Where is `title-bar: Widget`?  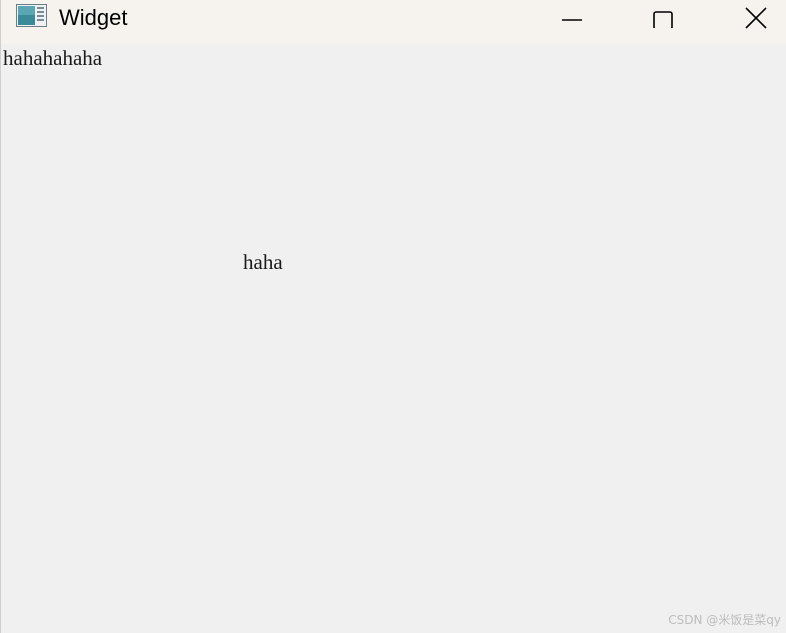
title-bar: Widget is located at coordinates (393, 22).